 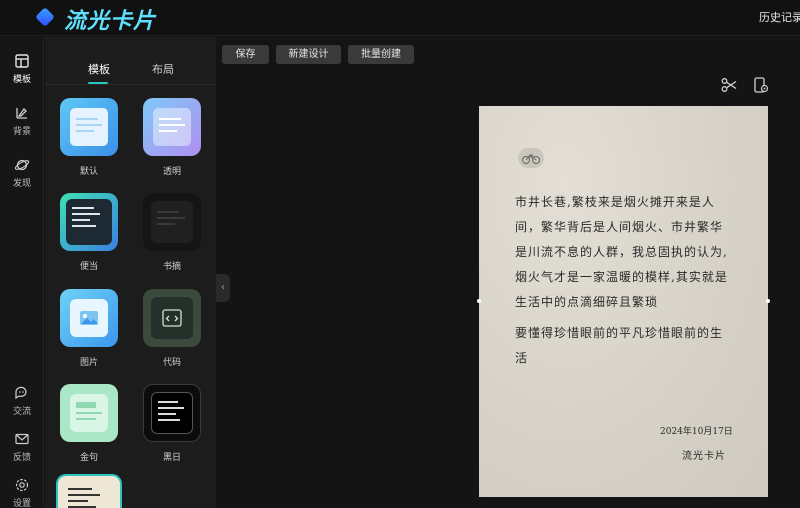 What do you see at coordinates (729, 85) in the screenshot?
I see `scissors-icon` at bounding box center [729, 85].